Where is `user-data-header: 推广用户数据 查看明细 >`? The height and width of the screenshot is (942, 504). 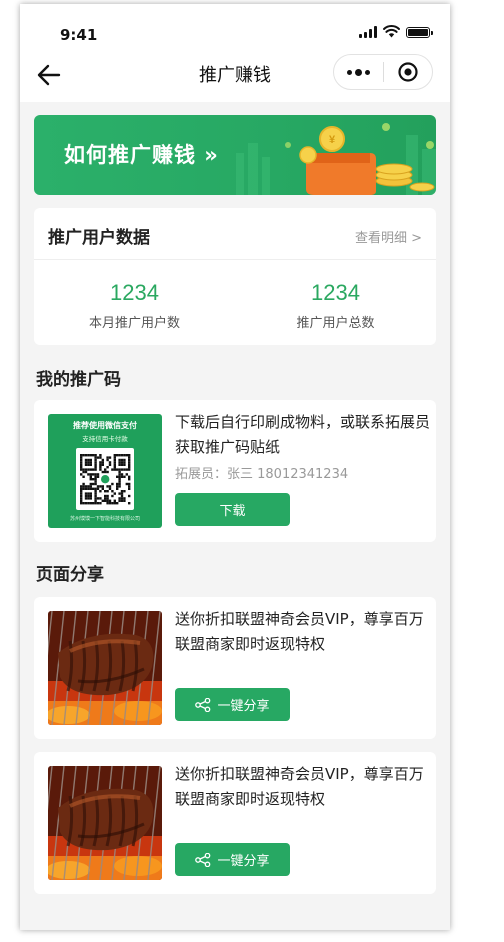 user-data-header: 推广用户数据 查看明细 > is located at coordinates (235, 234).